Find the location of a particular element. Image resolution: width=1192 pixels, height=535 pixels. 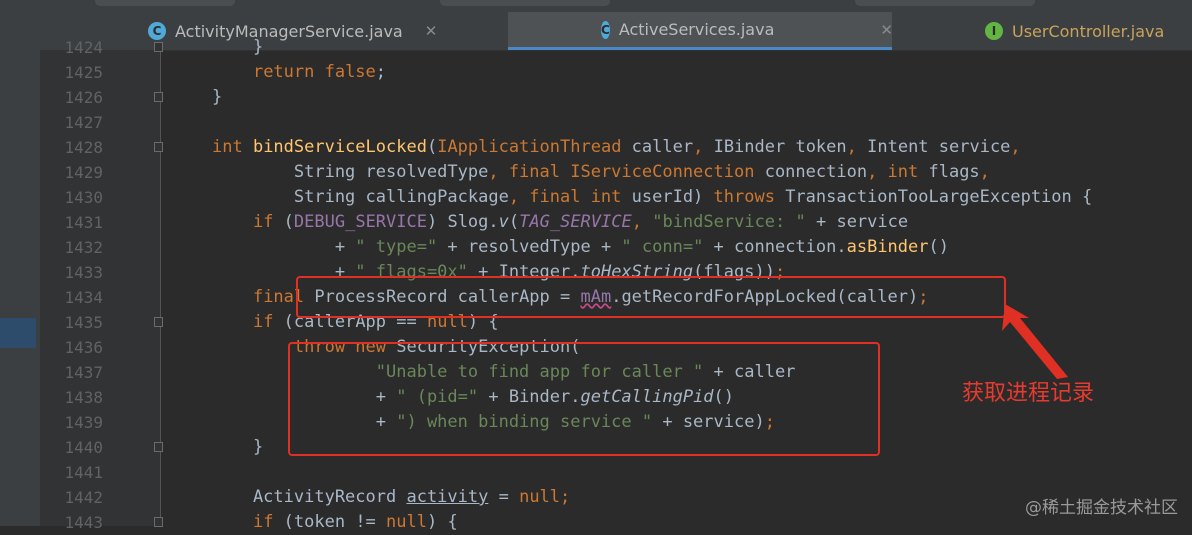

annotation-arrow is located at coordinates (1035, 341).